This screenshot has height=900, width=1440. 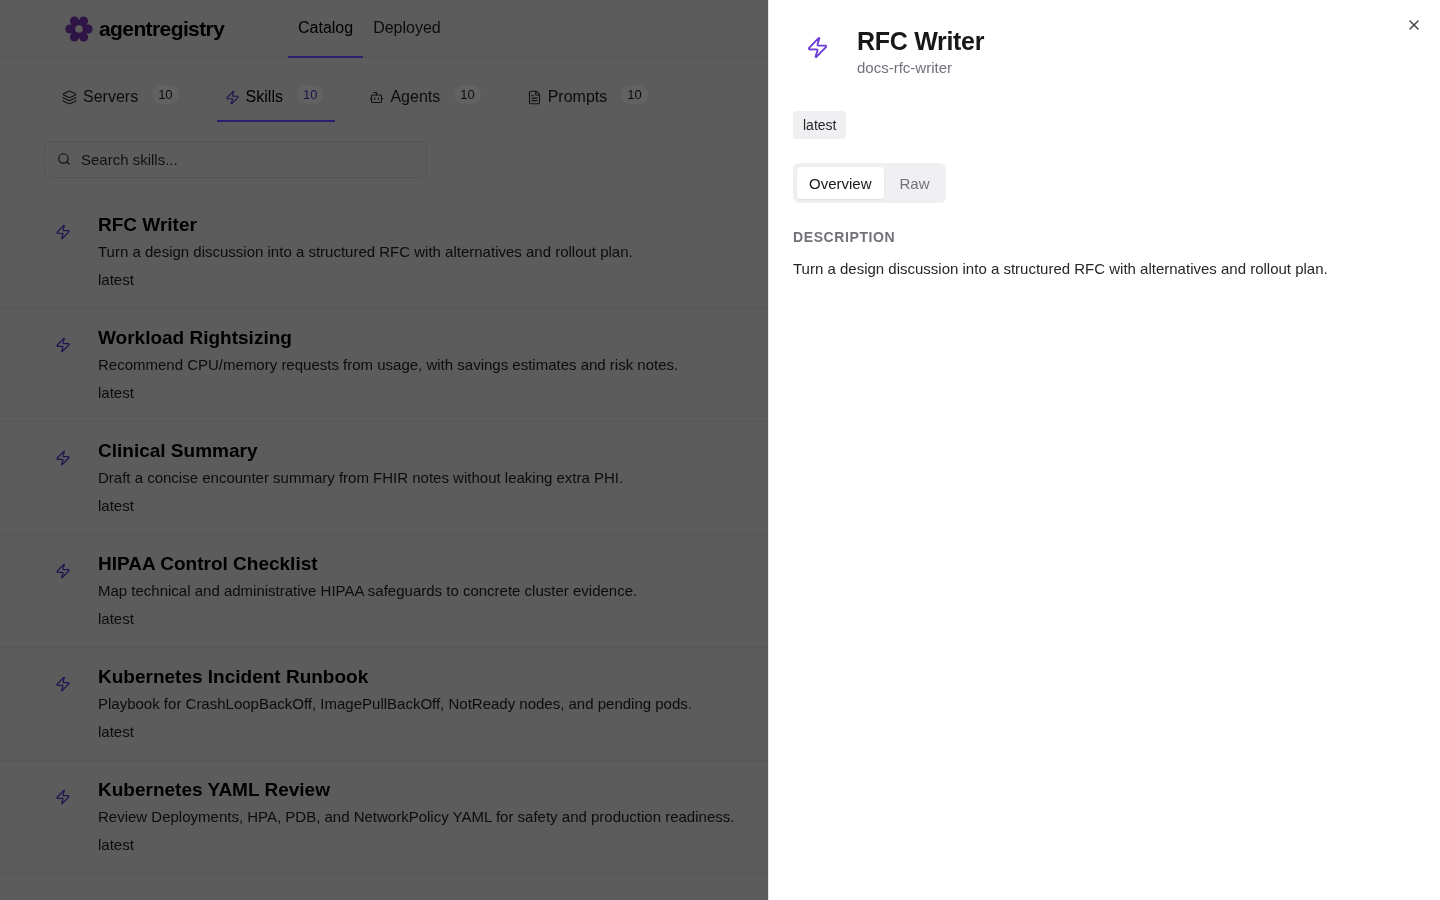 I want to click on robot-icon, so click(x=377, y=97).